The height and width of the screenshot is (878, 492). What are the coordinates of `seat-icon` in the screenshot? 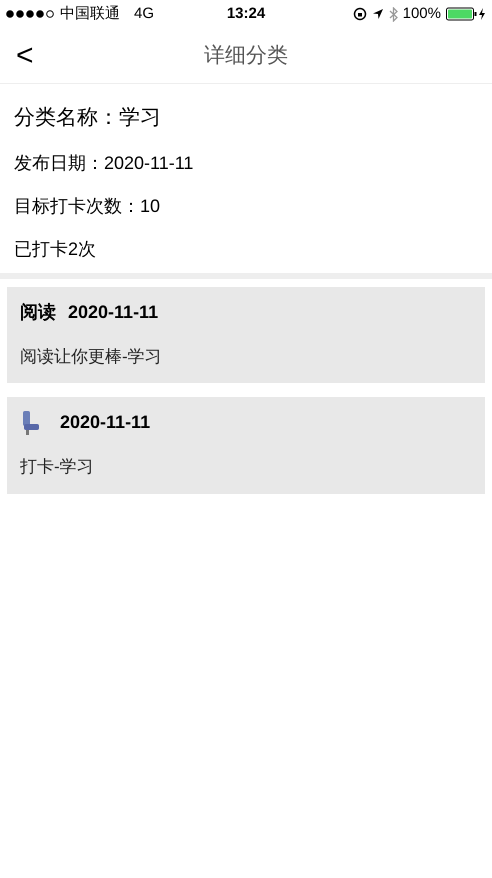 It's located at (31, 423).